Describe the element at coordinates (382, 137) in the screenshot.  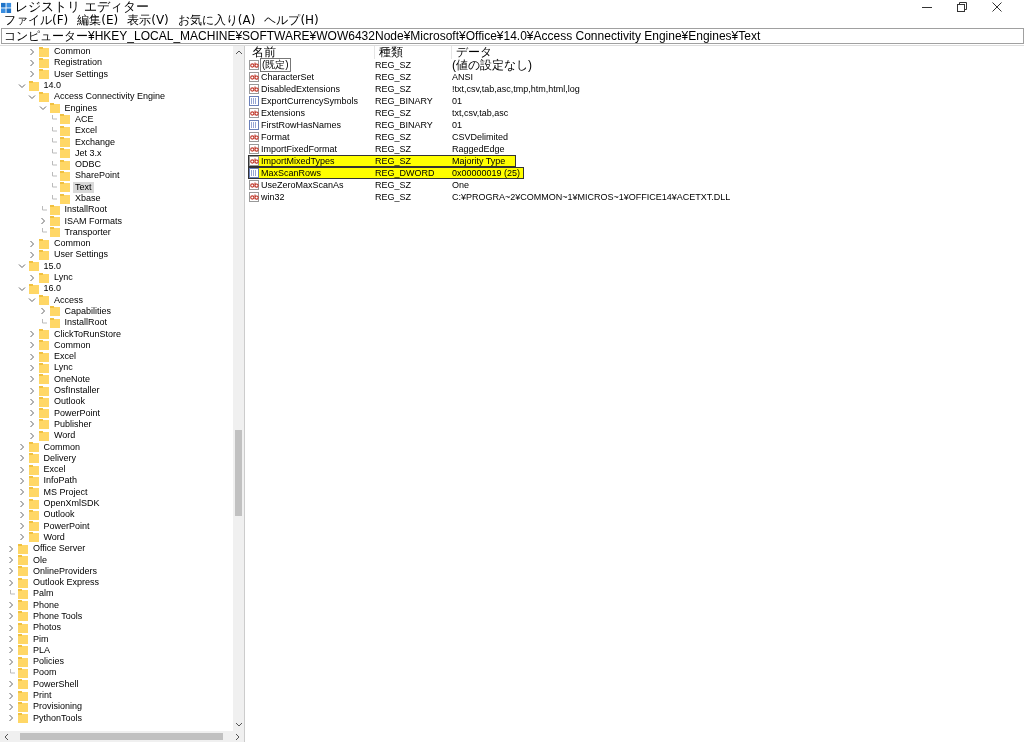
I see `value-row: Format REG_SZ CSVDelimited` at that location.